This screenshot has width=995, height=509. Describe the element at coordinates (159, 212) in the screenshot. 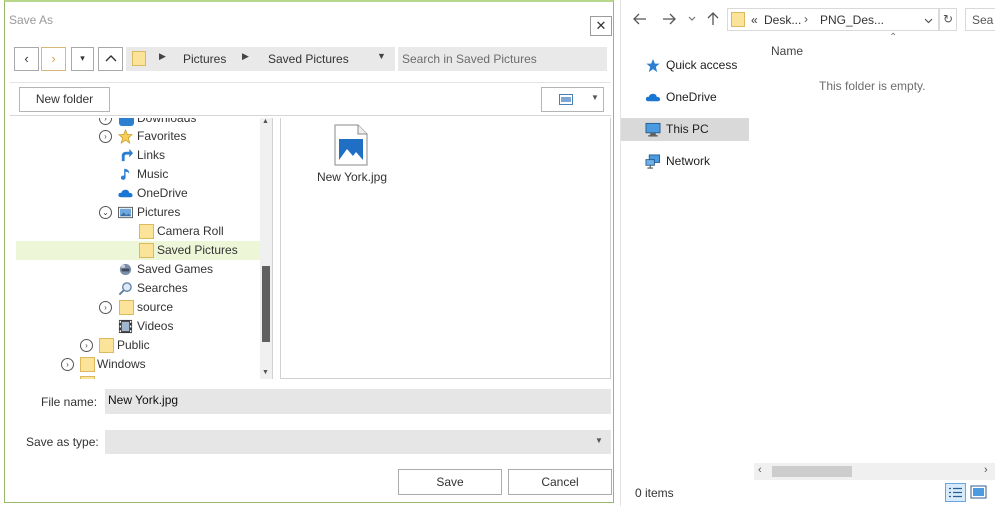

I see `tree-item-label: Pictures` at that location.